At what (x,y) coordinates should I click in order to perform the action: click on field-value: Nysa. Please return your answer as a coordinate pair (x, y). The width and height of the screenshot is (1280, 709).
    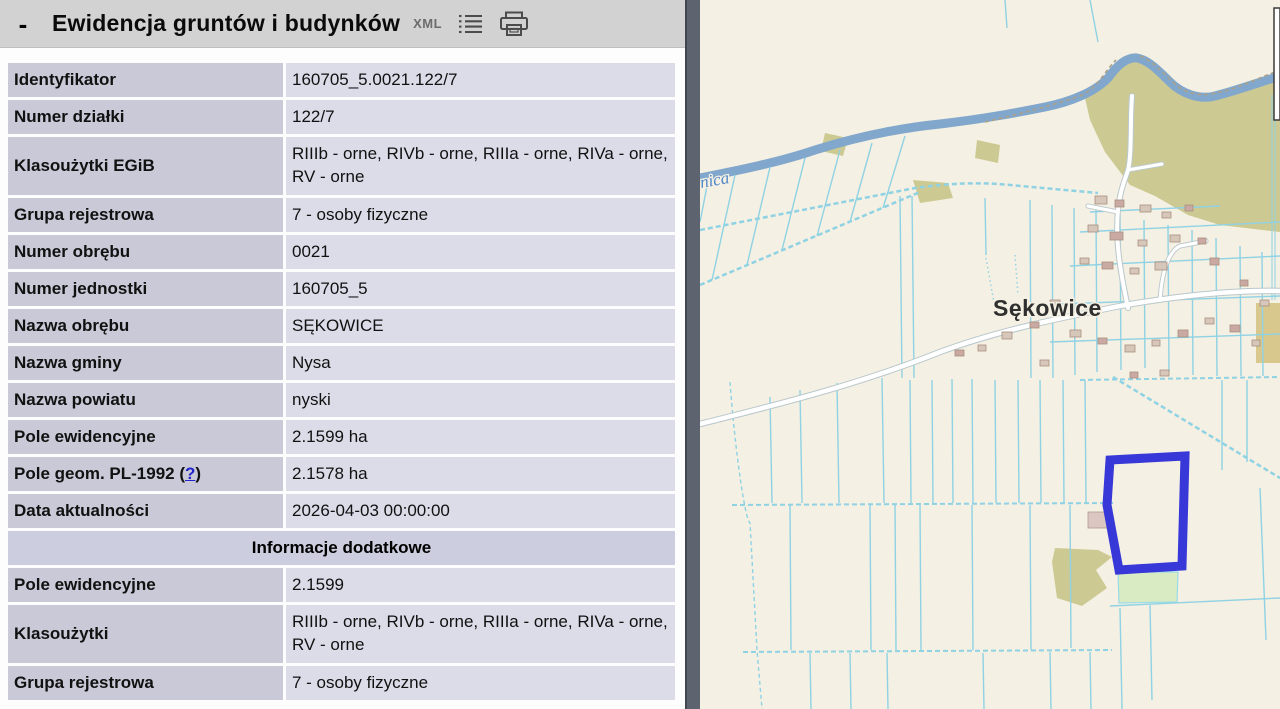
    Looking at the image, I should click on (480, 363).